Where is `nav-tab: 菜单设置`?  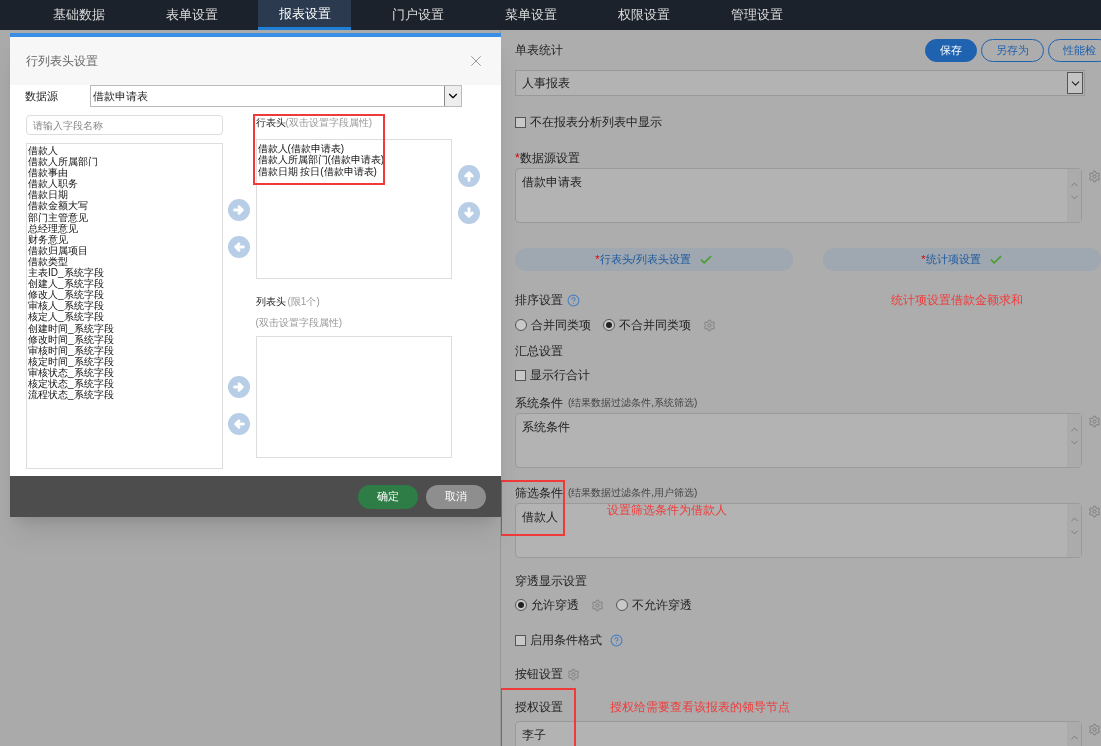 nav-tab: 菜单设置 is located at coordinates (530, 15).